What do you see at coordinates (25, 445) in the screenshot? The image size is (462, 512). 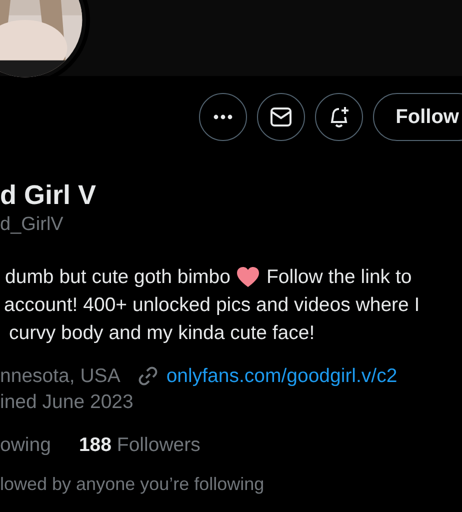 I see `following-link: owing` at bounding box center [25, 445].